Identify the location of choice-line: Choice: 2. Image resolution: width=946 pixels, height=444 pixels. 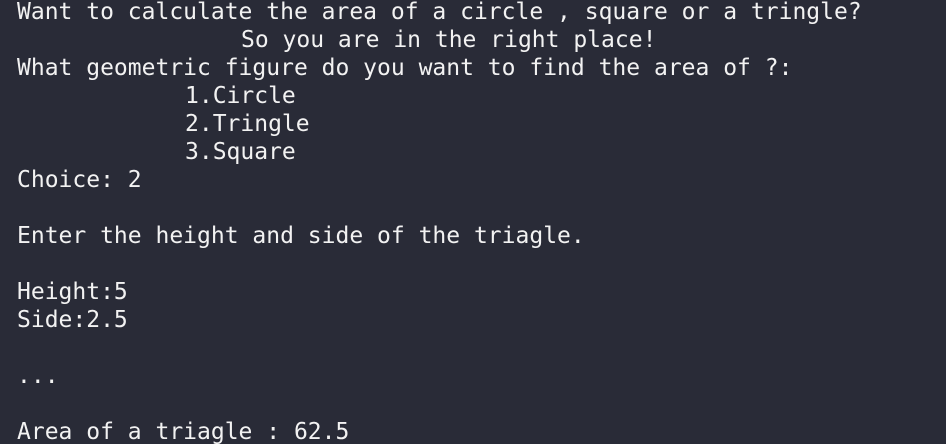
(79, 180).